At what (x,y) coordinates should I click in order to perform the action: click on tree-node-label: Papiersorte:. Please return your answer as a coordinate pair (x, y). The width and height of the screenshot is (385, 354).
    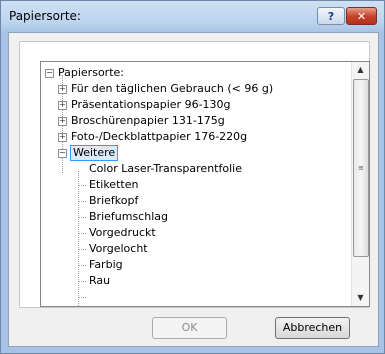
    Looking at the image, I should click on (91, 72).